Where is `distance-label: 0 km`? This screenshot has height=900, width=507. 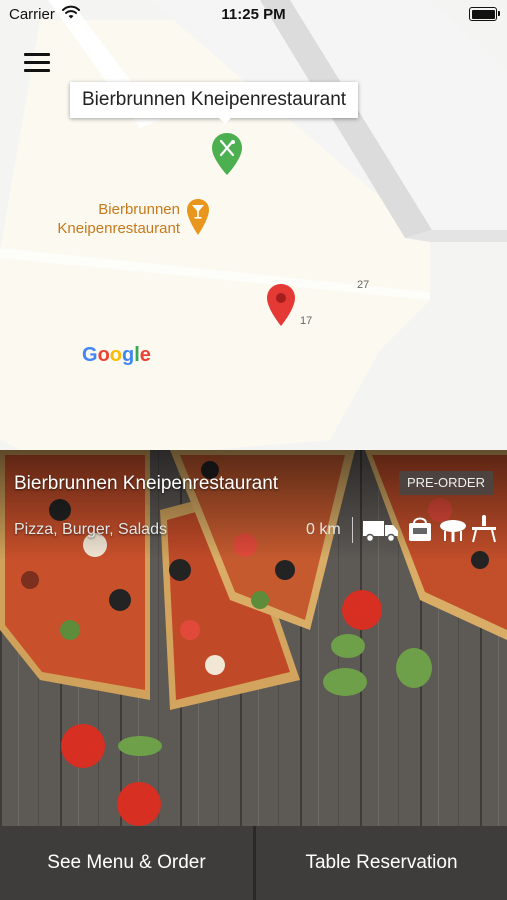 distance-label: 0 km is located at coordinates (323, 529).